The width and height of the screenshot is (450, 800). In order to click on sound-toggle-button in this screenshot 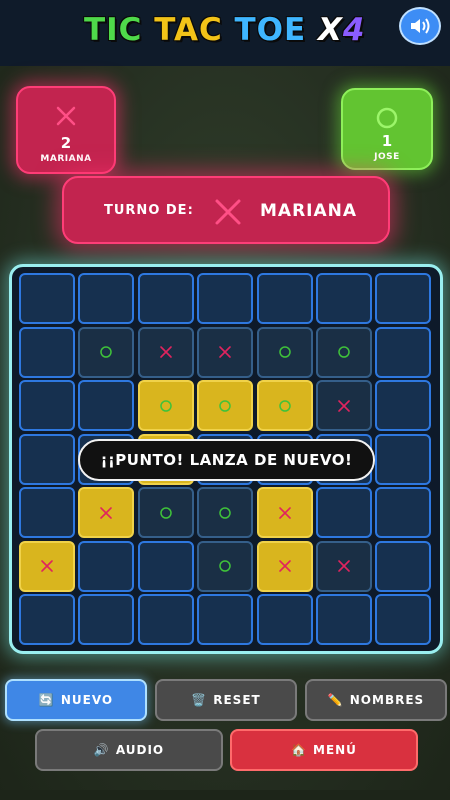, I will do `click(420, 26)`.